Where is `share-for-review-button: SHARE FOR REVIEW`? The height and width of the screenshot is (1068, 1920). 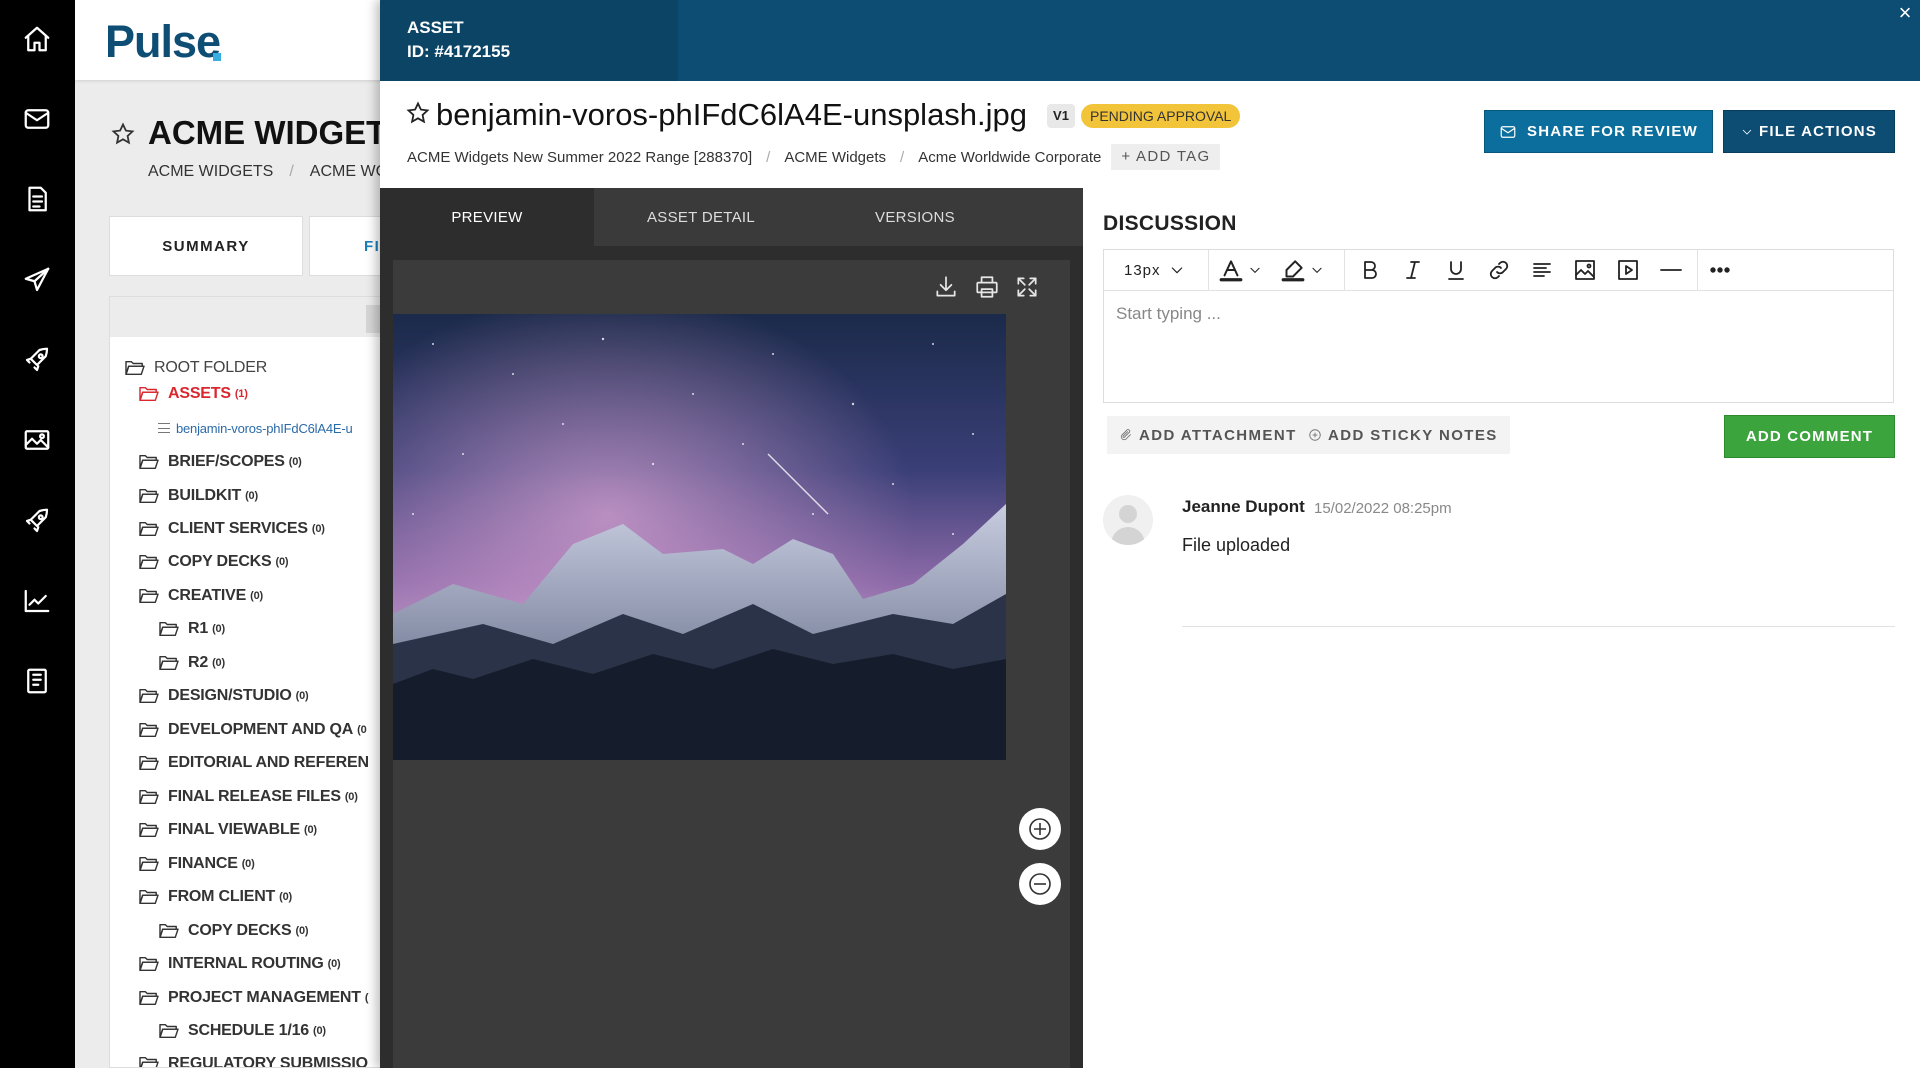 share-for-review-button: SHARE FOR REVIEW is located at coordinates (1598, 131).